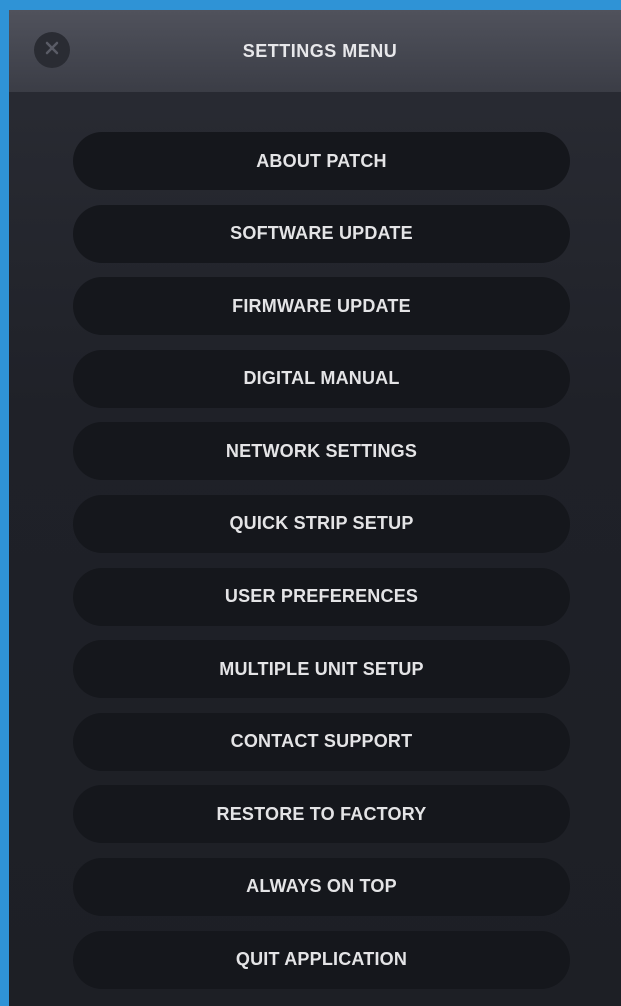  What do you see at coordinates (321, 814) in the screenshot?
I see `restore-to-factory-button: RESTORE TO FACTORY` at bounding box center [321, 814].